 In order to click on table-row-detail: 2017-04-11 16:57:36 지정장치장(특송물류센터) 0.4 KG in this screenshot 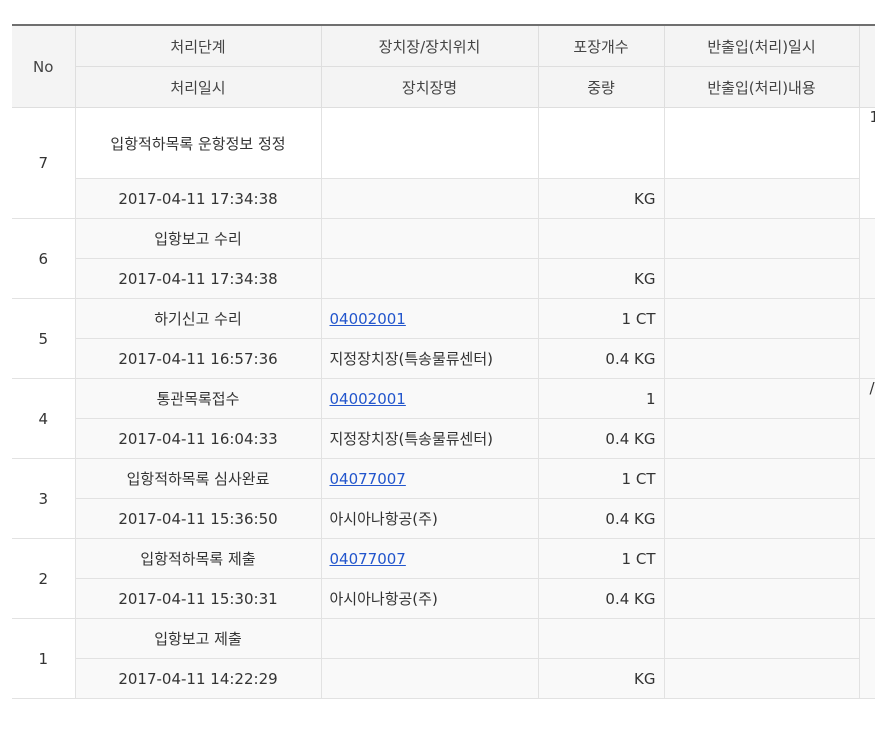, I will do `click(443, 358)`.